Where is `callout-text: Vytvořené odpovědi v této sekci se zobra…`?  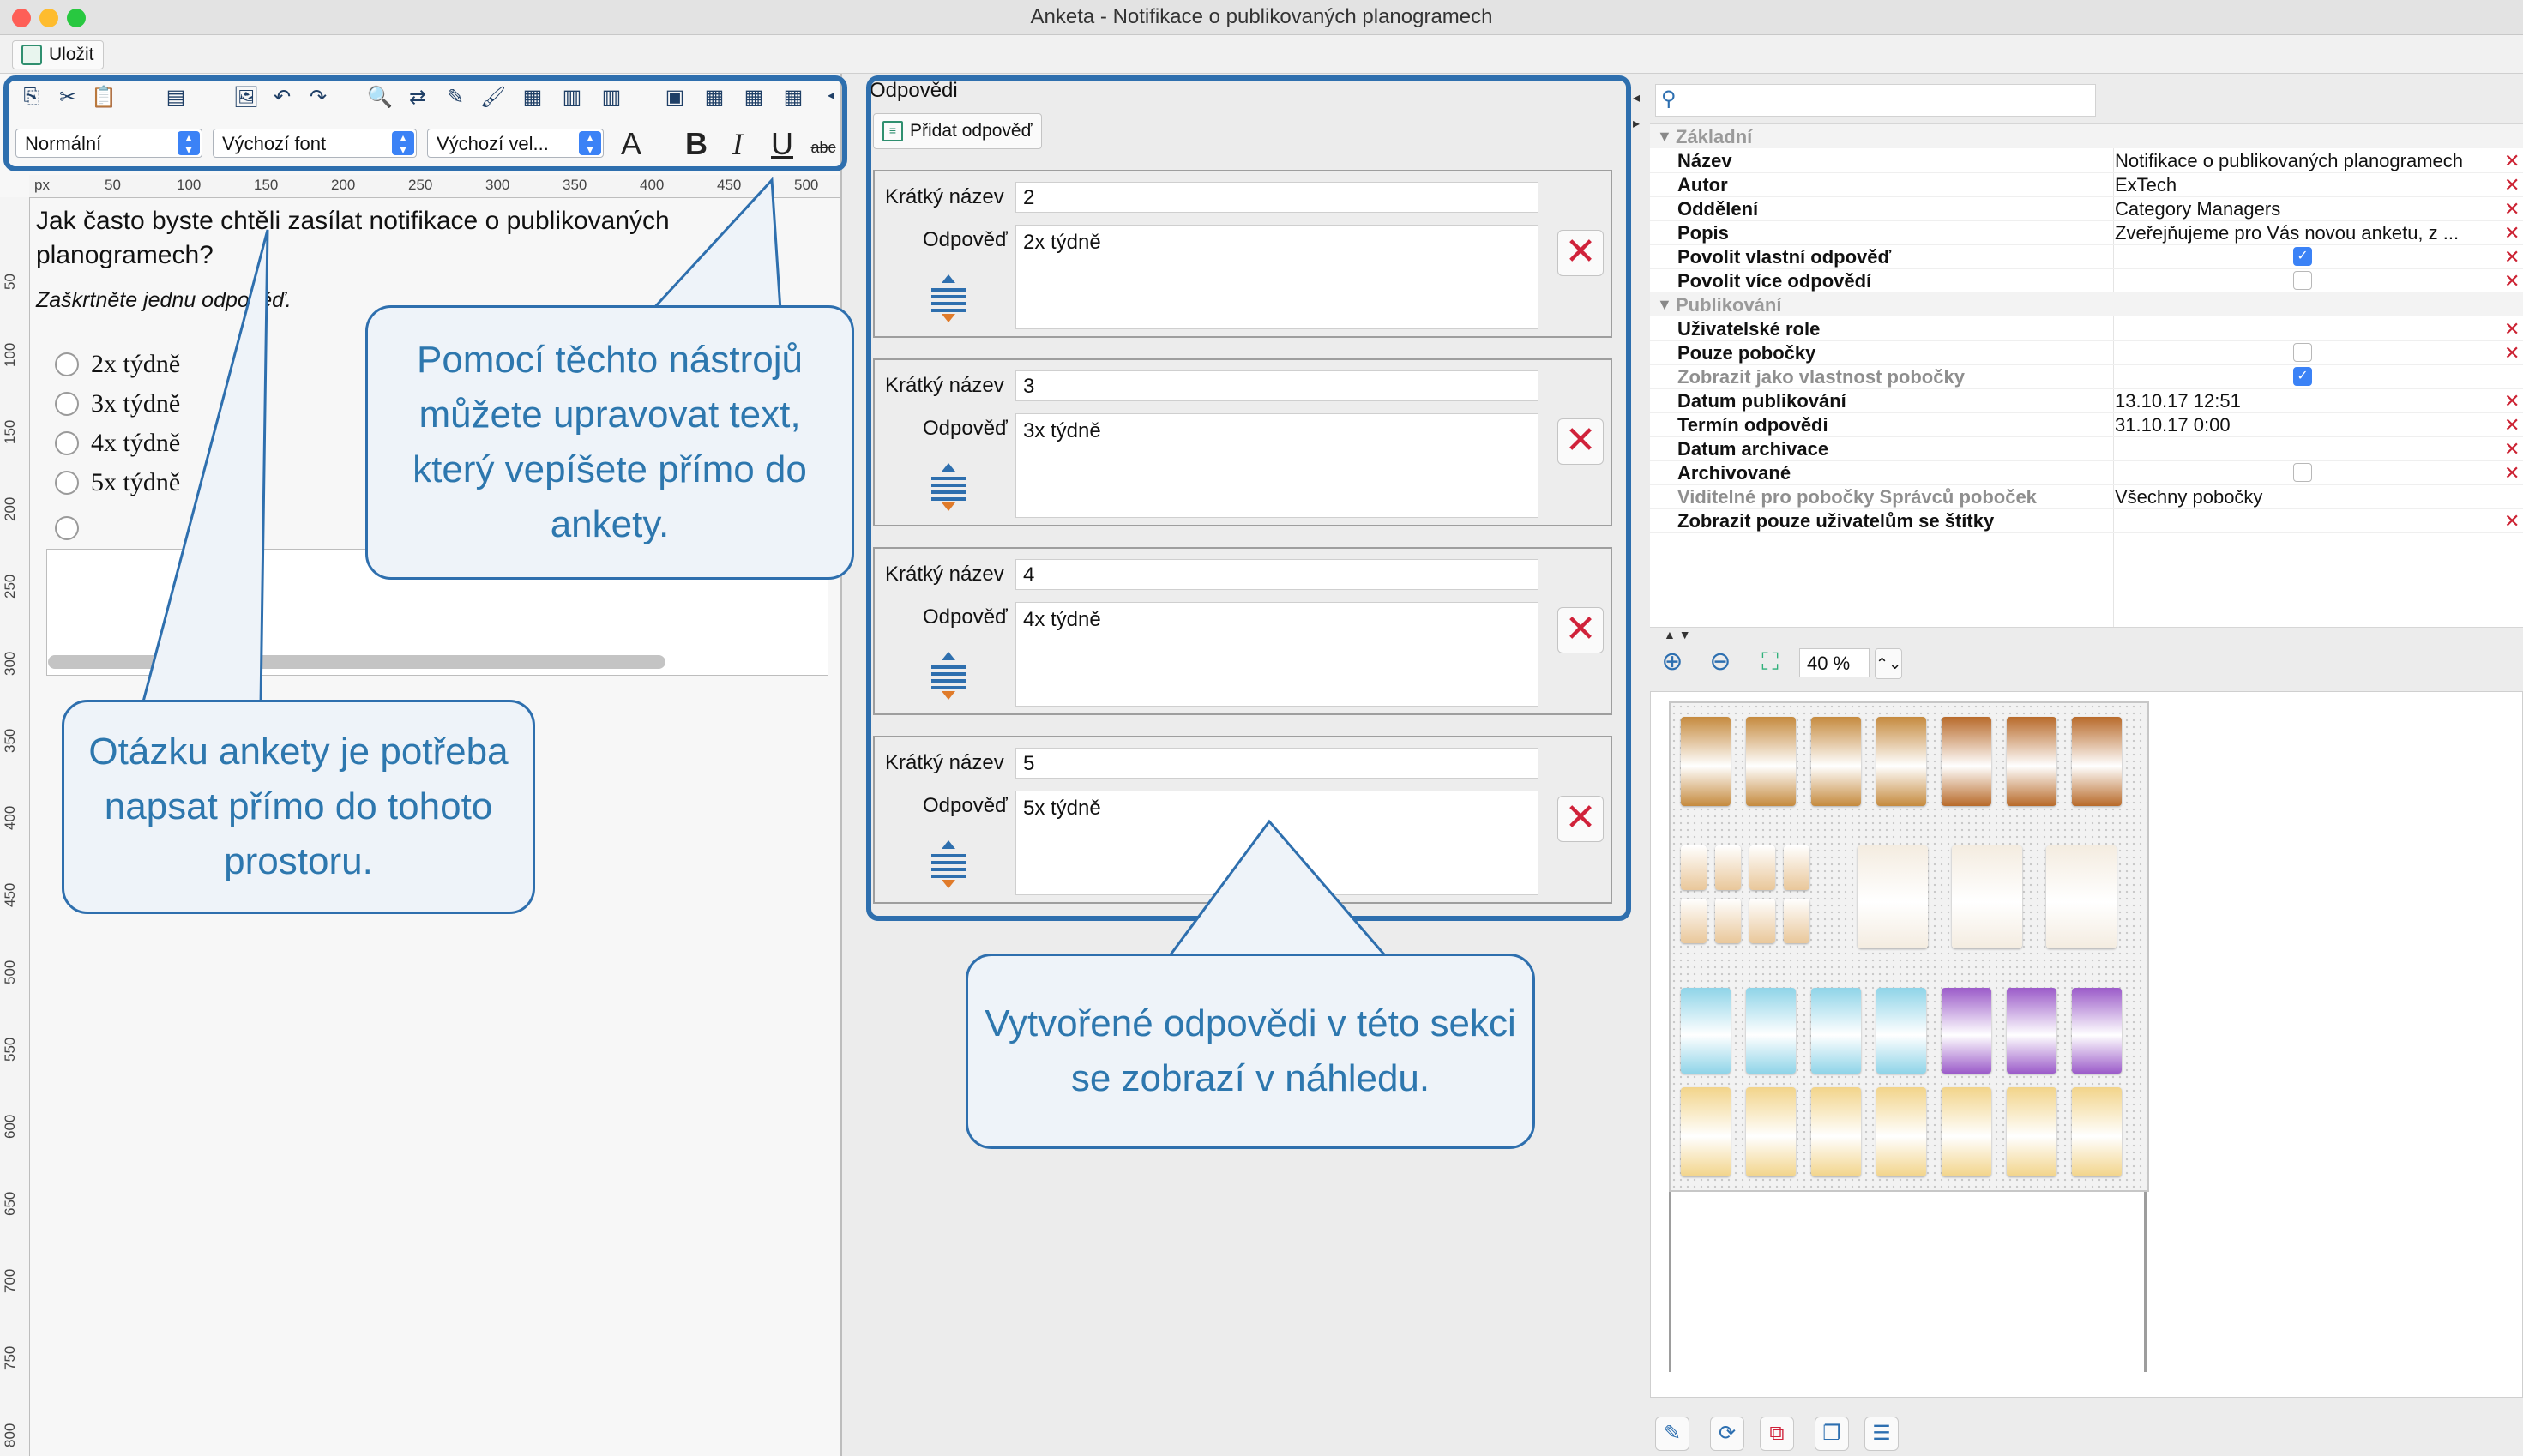
callout-text: Vytvořené odpovědi v této sekci se zobra… is located at coordinates (1250, 1050).